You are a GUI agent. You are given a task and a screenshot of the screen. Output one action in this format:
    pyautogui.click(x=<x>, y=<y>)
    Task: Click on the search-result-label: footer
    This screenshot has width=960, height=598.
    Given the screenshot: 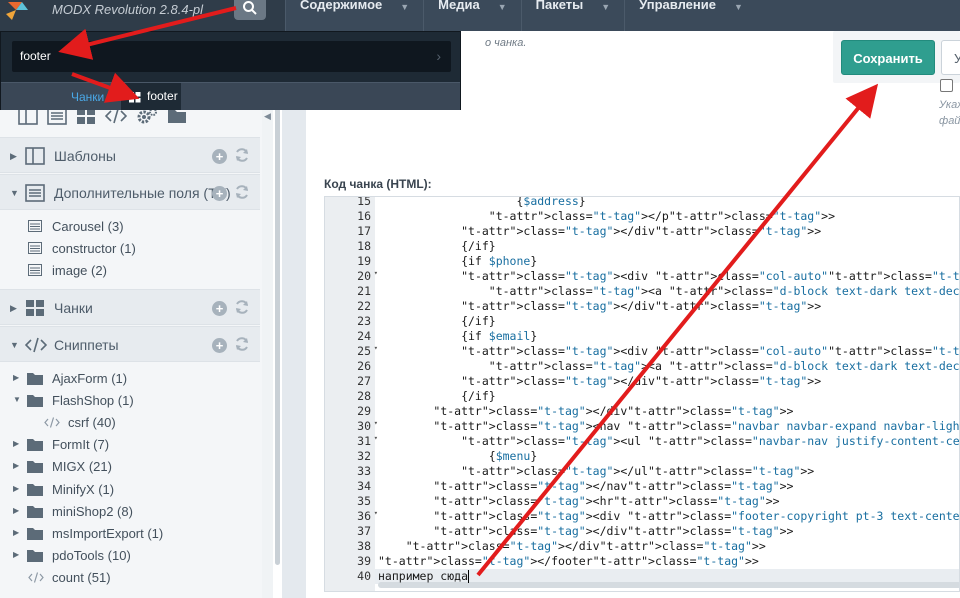 What is the action you would take?
    pyautogui.click(x=162, y=96)
    